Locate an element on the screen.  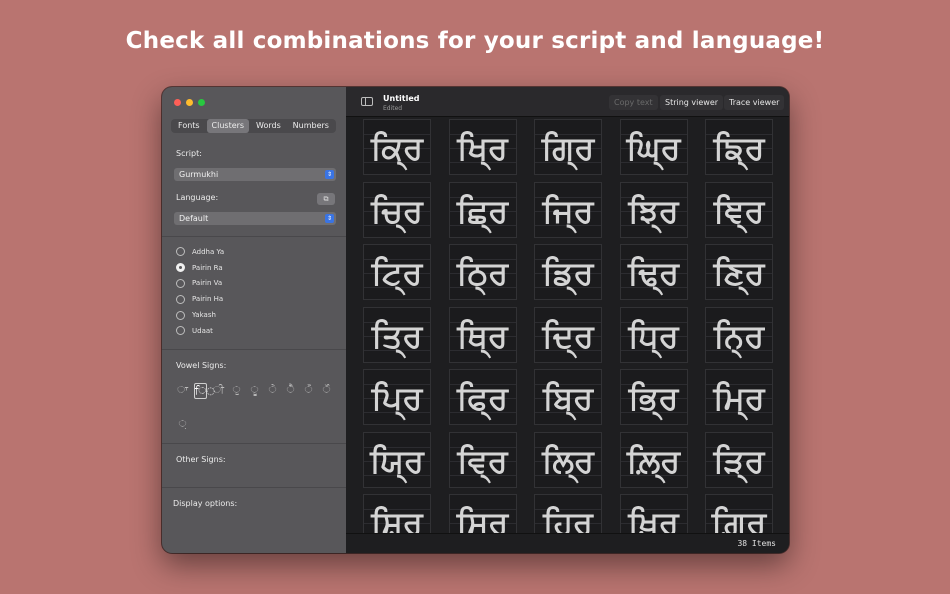
vowel-sign-button: ◌ੋ is located at coordinates (308, 391).